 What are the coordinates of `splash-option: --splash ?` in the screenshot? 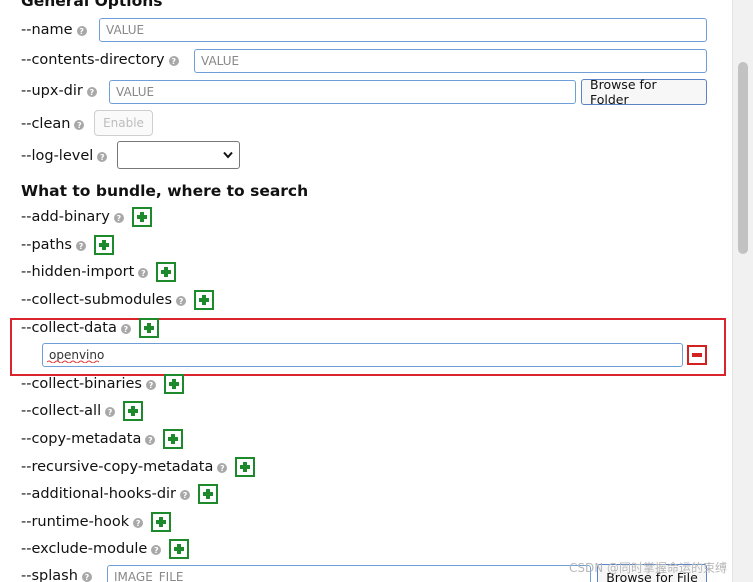 It's located at (56, 572).